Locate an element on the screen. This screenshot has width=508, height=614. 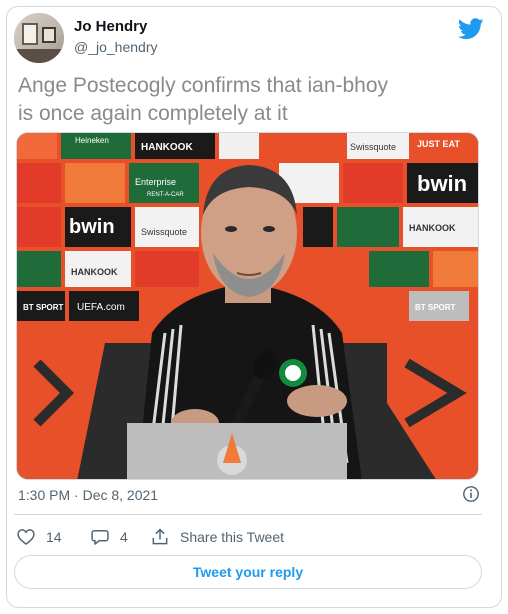
like-count: 14 is located at coordinates (54, 537).